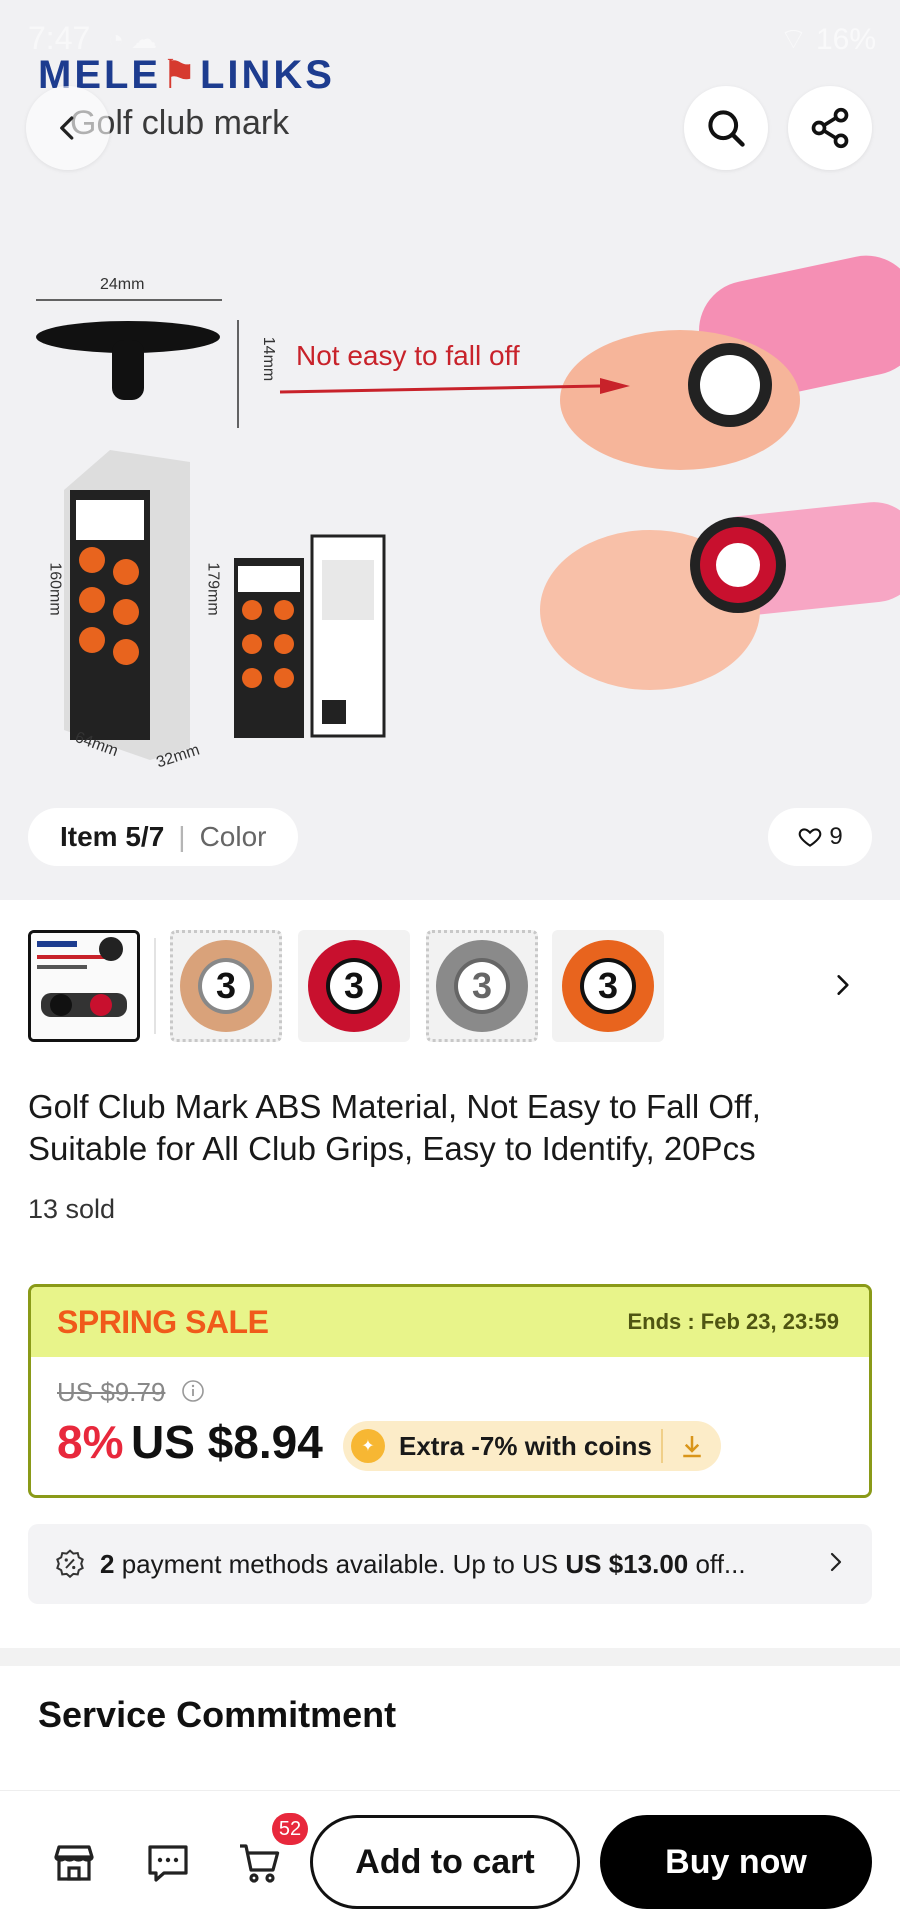 Image resolution: width=900 pixels, height=1930 pixels. I want to click on favorite-button: 9, so click(820, 837).